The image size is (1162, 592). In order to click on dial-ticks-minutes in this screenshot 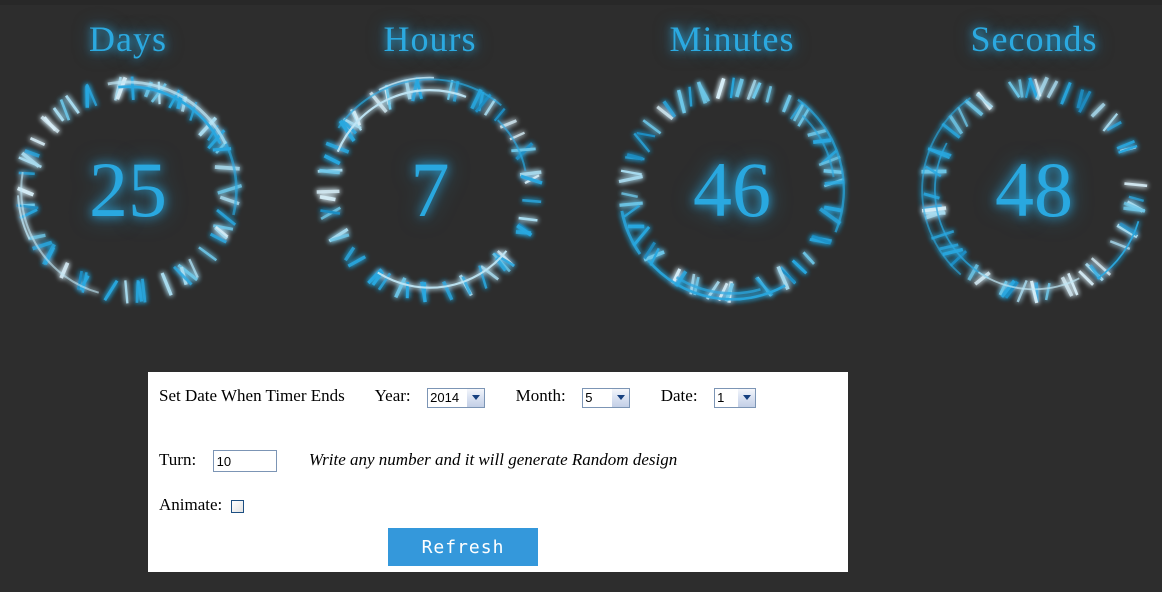, I will do `click(732, 190)`.